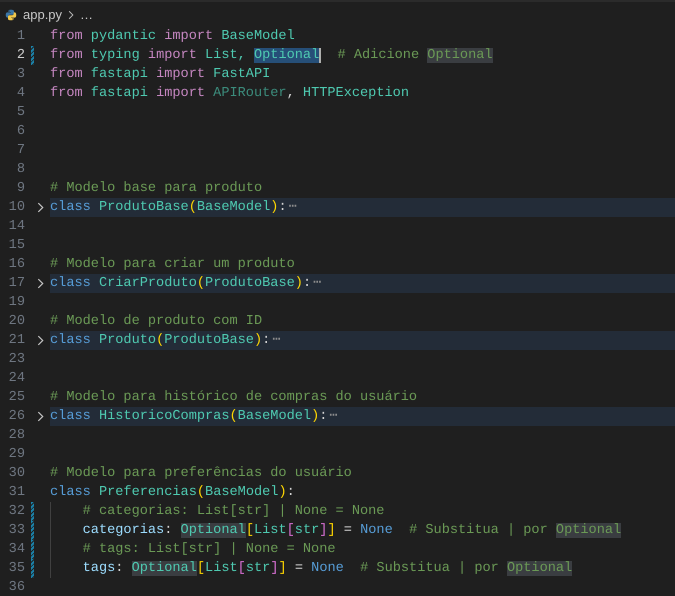 Image resolution: width=675 pixels, height=596 pixels. Describe the element at coordinates (16, 265) in the screenshot. I see `line-number: 16` at that location.